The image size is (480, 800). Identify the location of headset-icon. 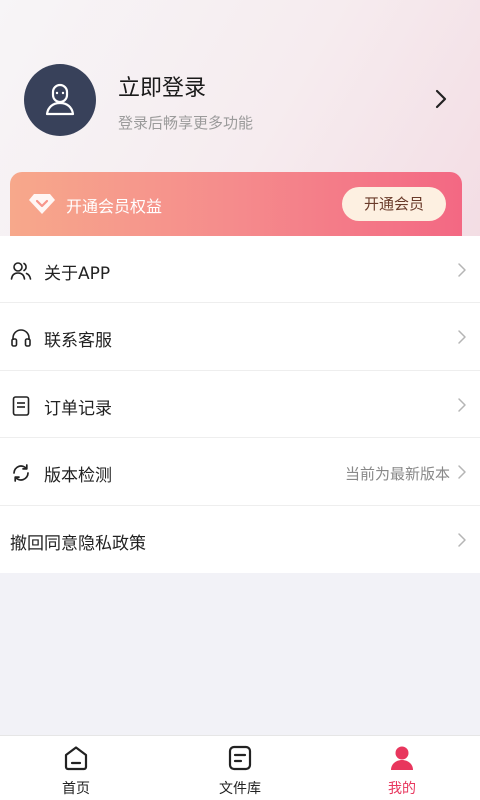
(21, 338).